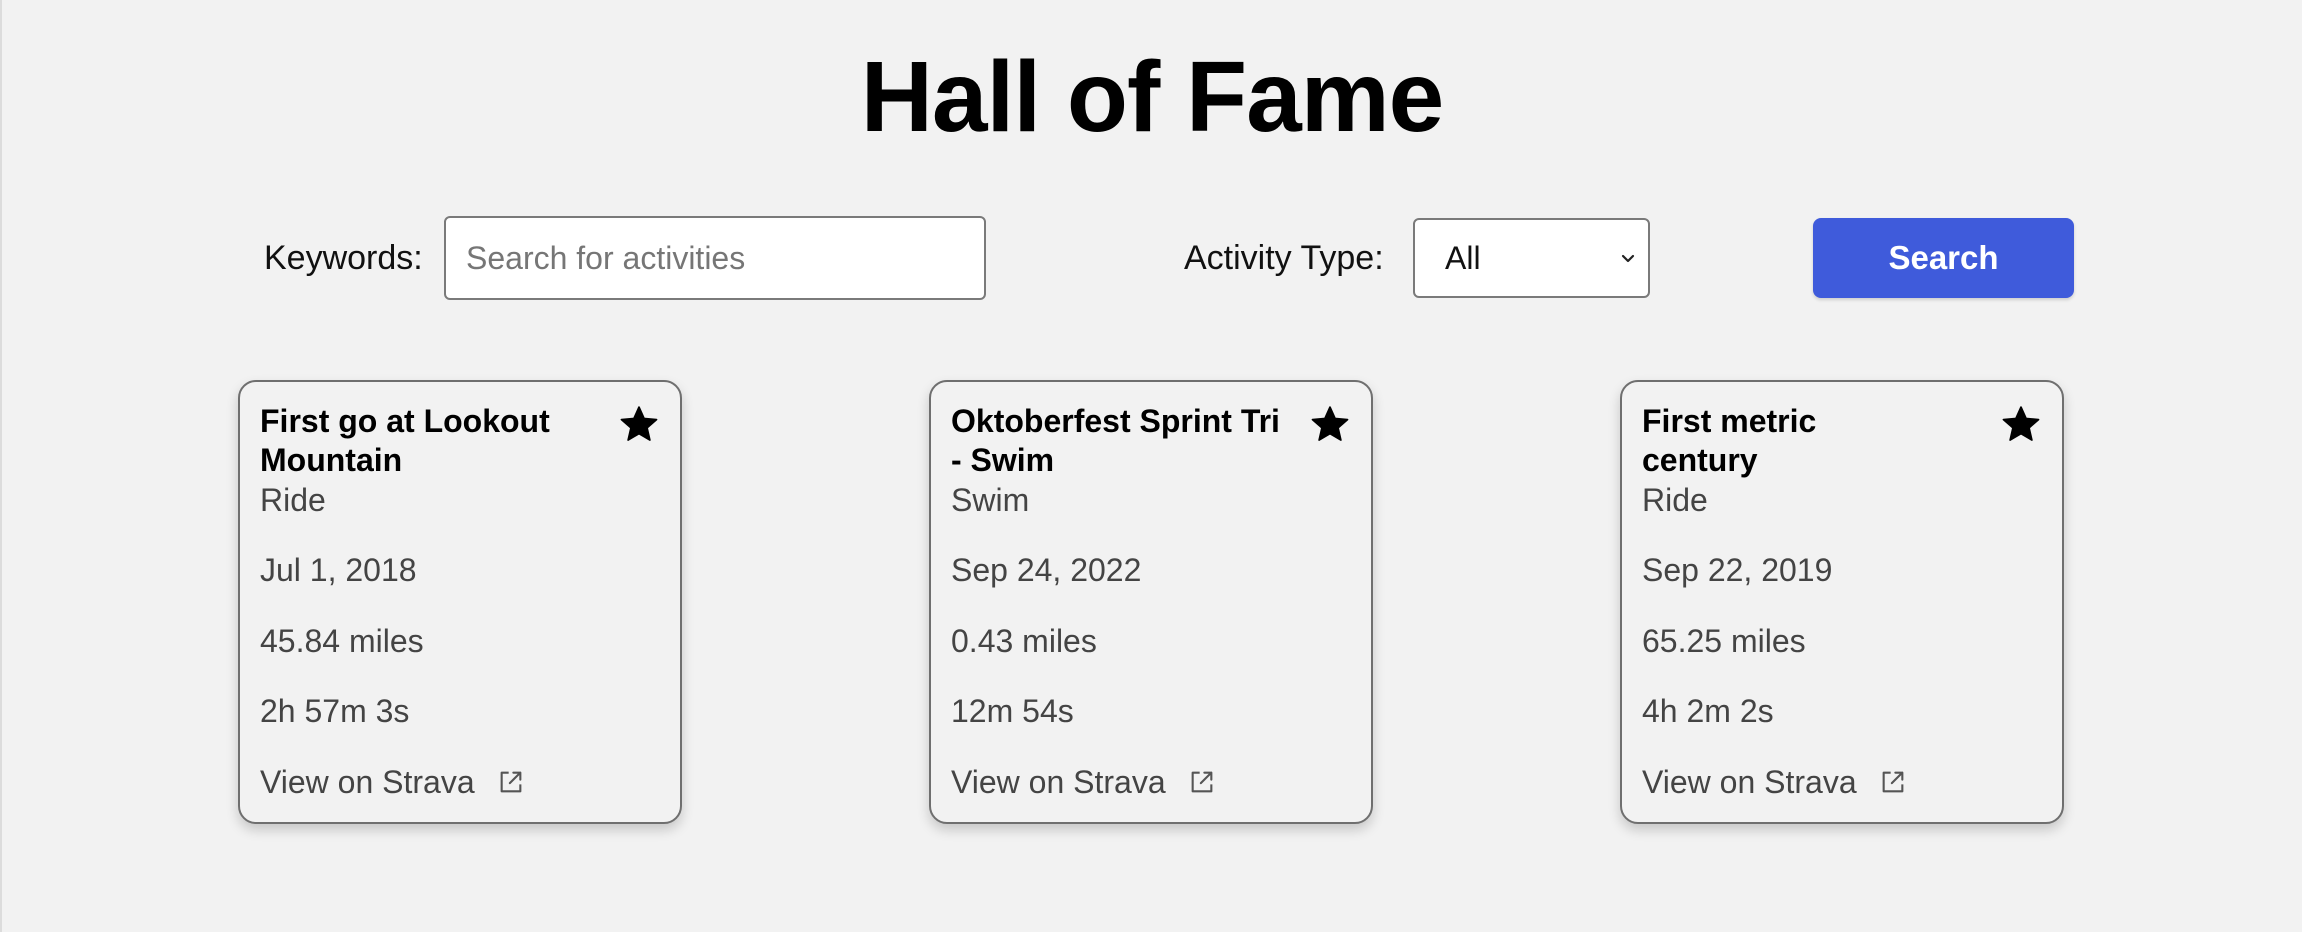  Describe the element at coordinates (1046, 570) in the screenshot. I see `activity-date: Sep 24, 2022` at that location.